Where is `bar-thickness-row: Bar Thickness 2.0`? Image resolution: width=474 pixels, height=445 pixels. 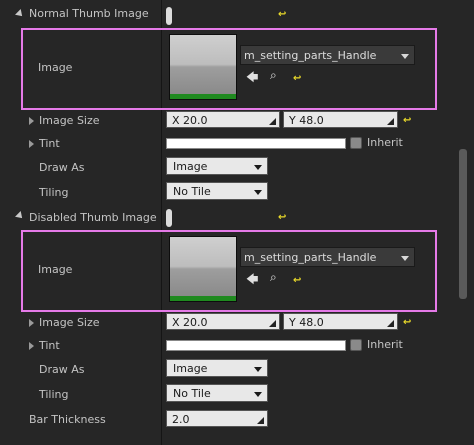 bar-thickness-row: Bar Thickness 2.0 is located at coordinates (228, 420).